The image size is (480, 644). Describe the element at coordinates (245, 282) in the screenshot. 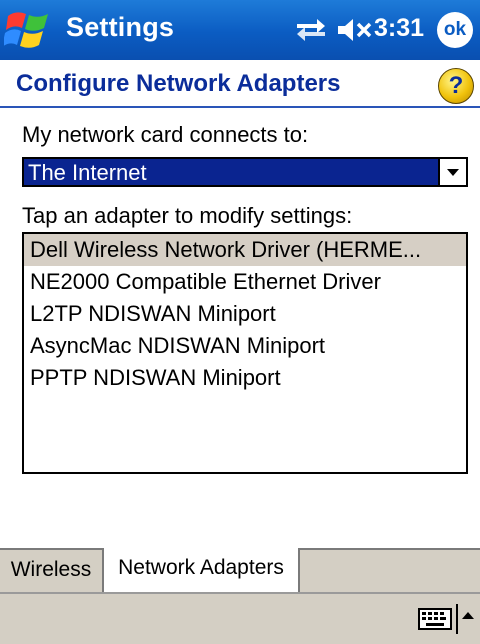

I see `list-item: NE2000 Compatible Ethernet Driver` at that location.